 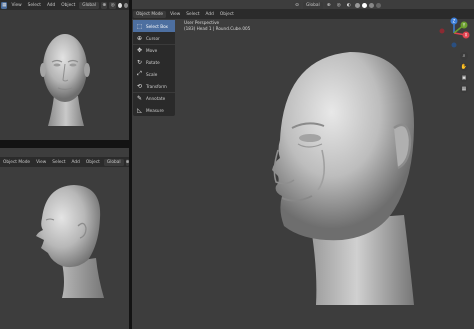 I want to click on tool-label: Move, so click(x=152, y=50).